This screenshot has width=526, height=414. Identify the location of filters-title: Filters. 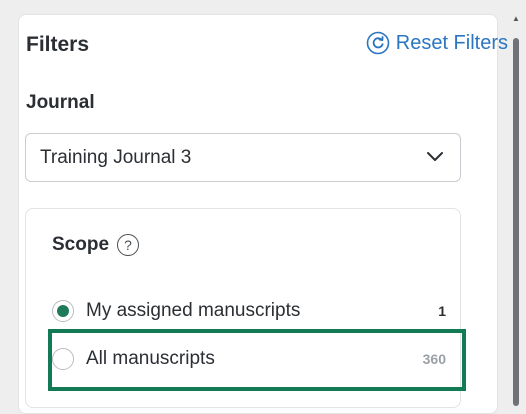
(58, 44).